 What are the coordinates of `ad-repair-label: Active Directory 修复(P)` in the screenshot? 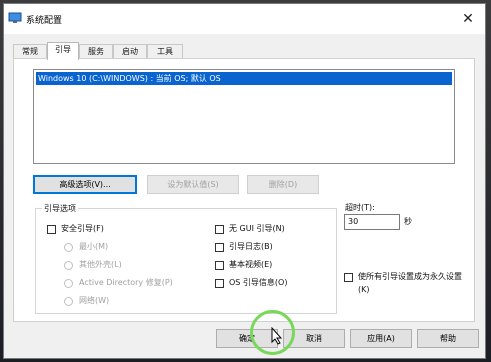 It's located at (126, 282).